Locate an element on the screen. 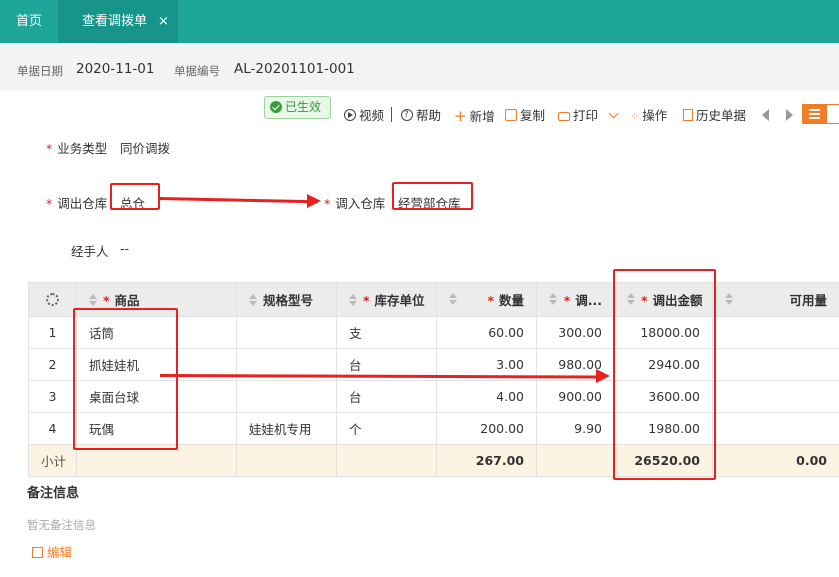  business-type-label: * 业务类型 is located at coordinates (76, 147).